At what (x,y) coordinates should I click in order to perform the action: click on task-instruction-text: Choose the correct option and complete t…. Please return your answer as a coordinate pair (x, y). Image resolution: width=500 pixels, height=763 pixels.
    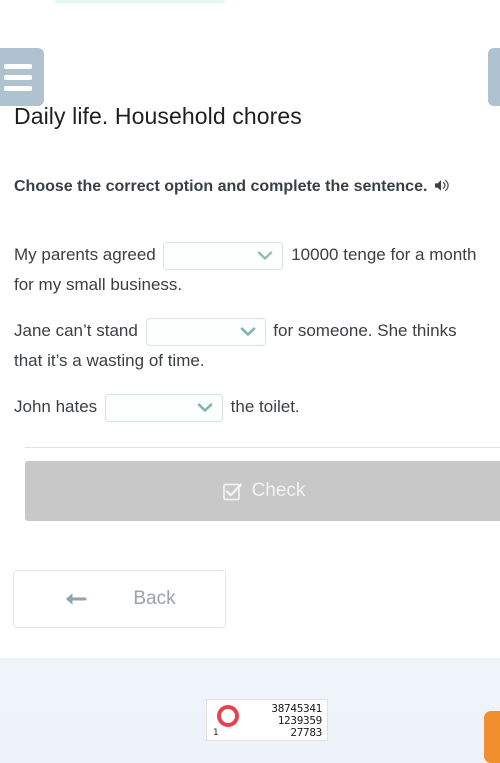
    Looking at the image, I should click on (221, 186).